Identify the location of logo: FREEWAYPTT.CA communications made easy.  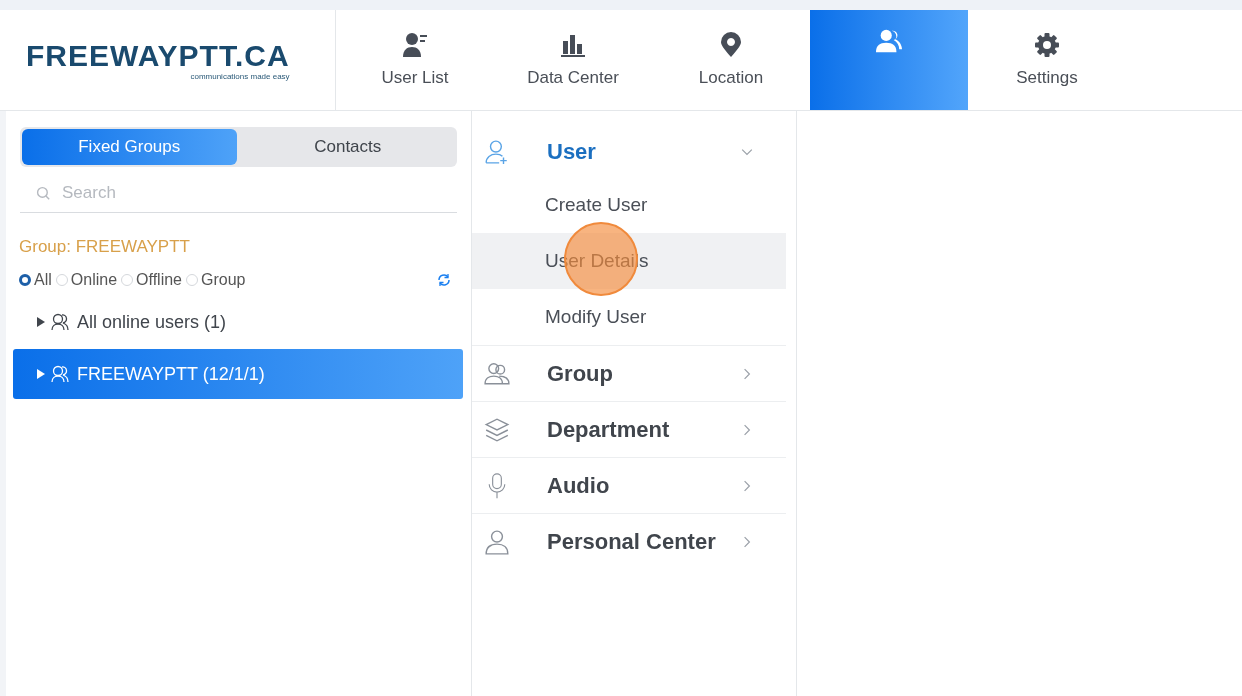
(158, 60).